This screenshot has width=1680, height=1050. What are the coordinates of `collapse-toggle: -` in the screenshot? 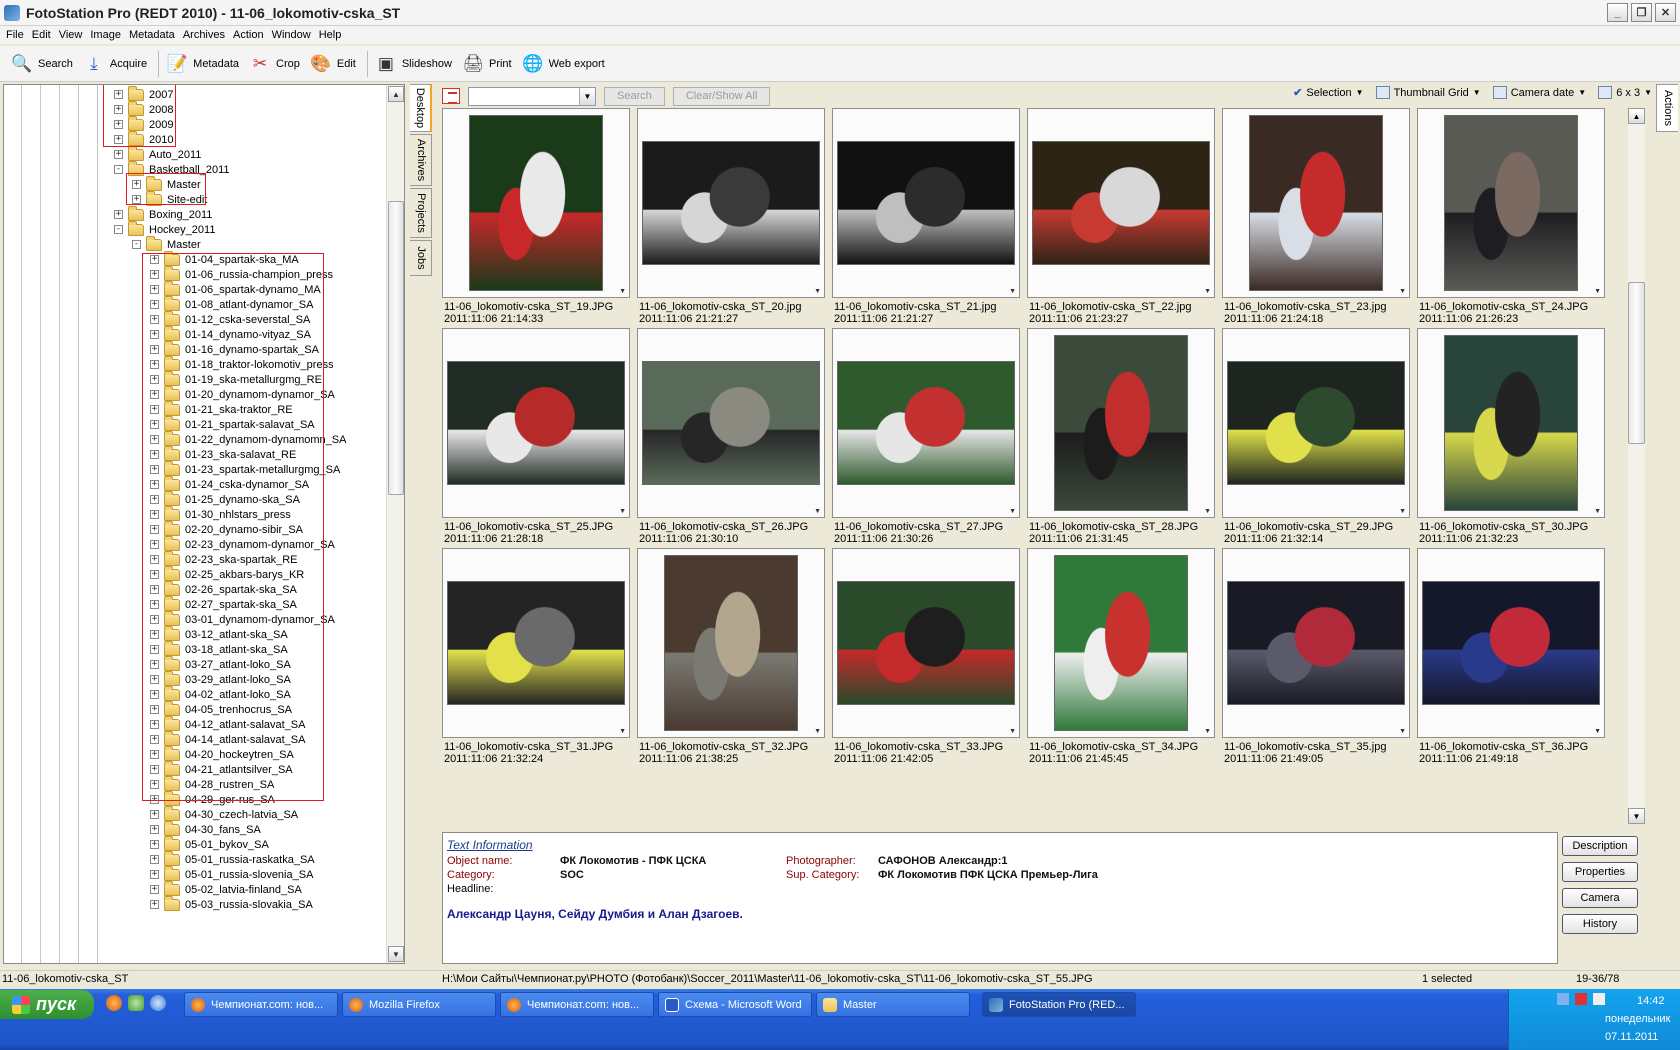 It's located at (136, 244).